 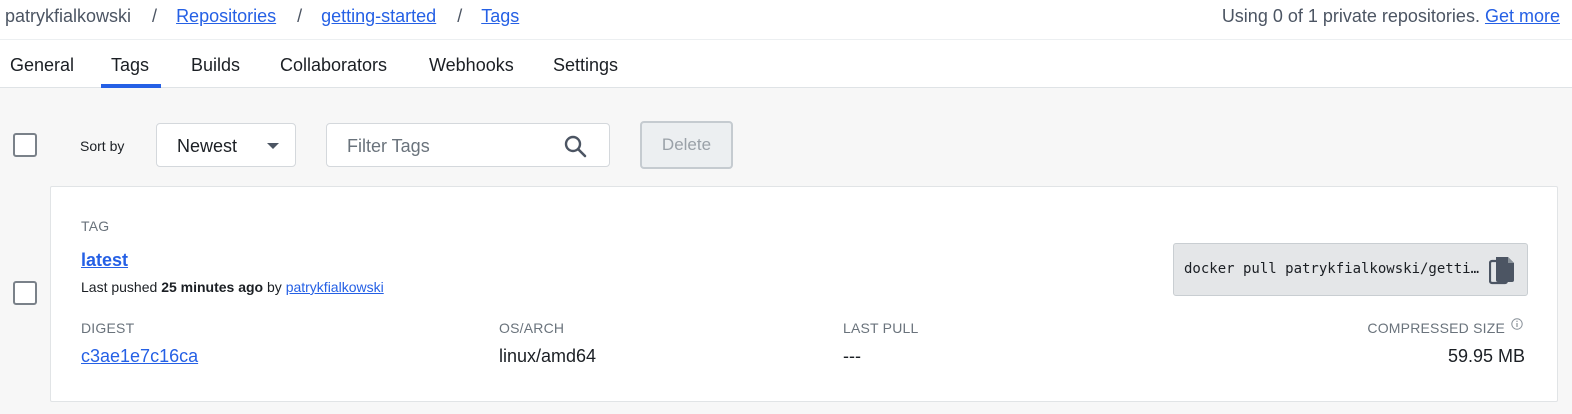 What do you see at coordinates (274, 287) in the screenshot?
I see `pushed-by: by` at bounding box center [274, 287].